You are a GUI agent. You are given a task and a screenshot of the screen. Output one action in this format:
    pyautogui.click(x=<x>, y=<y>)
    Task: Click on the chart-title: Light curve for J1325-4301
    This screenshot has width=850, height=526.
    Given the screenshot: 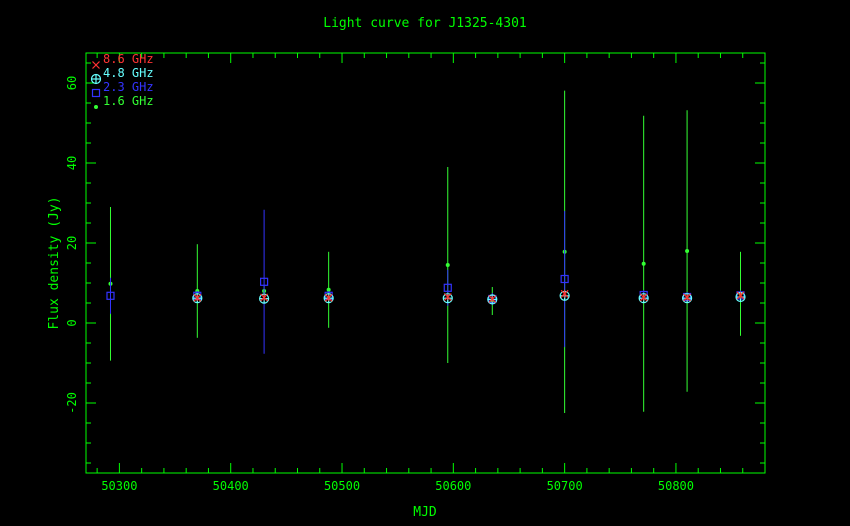 What is the action you would take?
    pyautogui.click(x=425, y=23)
    